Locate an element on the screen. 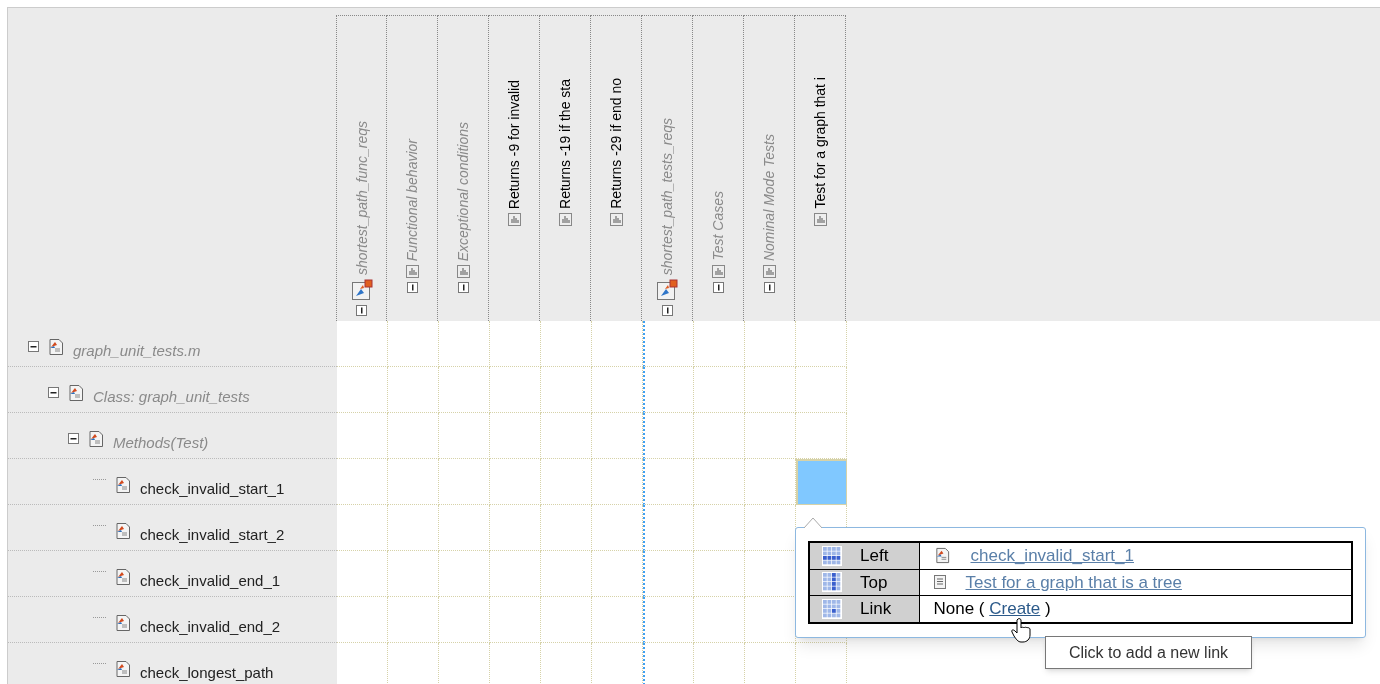 This screenshot has width=1380, height=684. tree-item: check_invalid_start_1 is located at coordinates (172, 482).